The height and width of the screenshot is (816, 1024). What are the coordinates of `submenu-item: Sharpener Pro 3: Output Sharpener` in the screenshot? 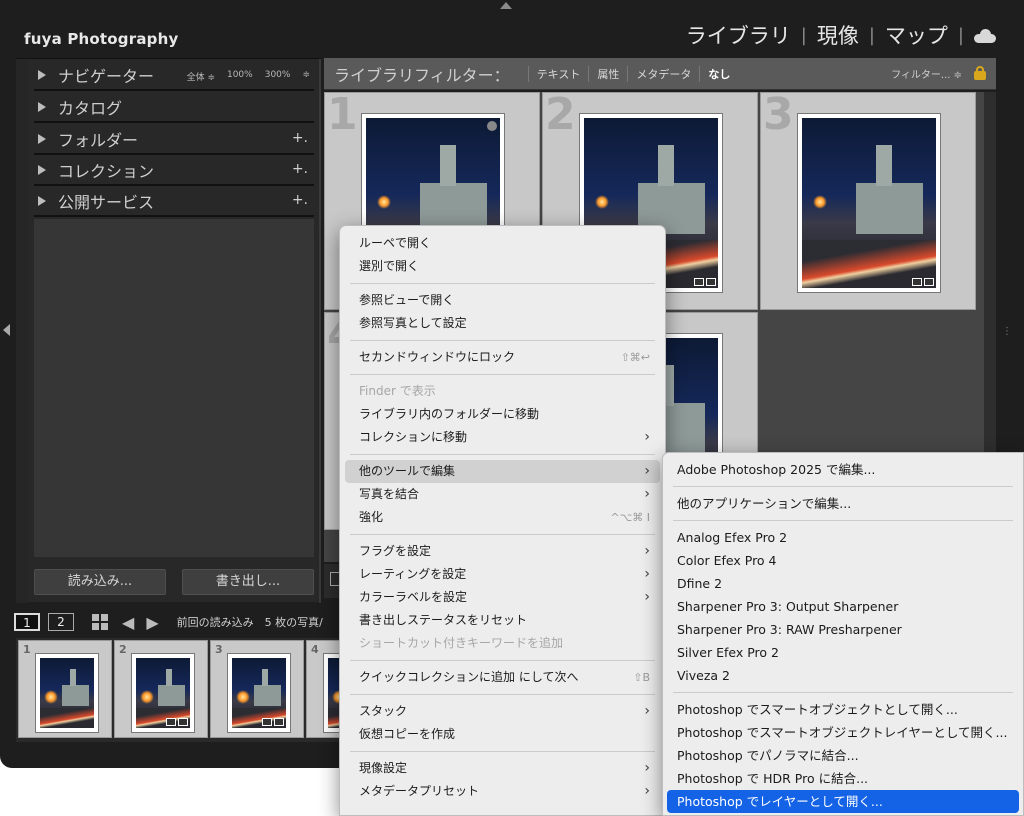 It's located at (843, 606).